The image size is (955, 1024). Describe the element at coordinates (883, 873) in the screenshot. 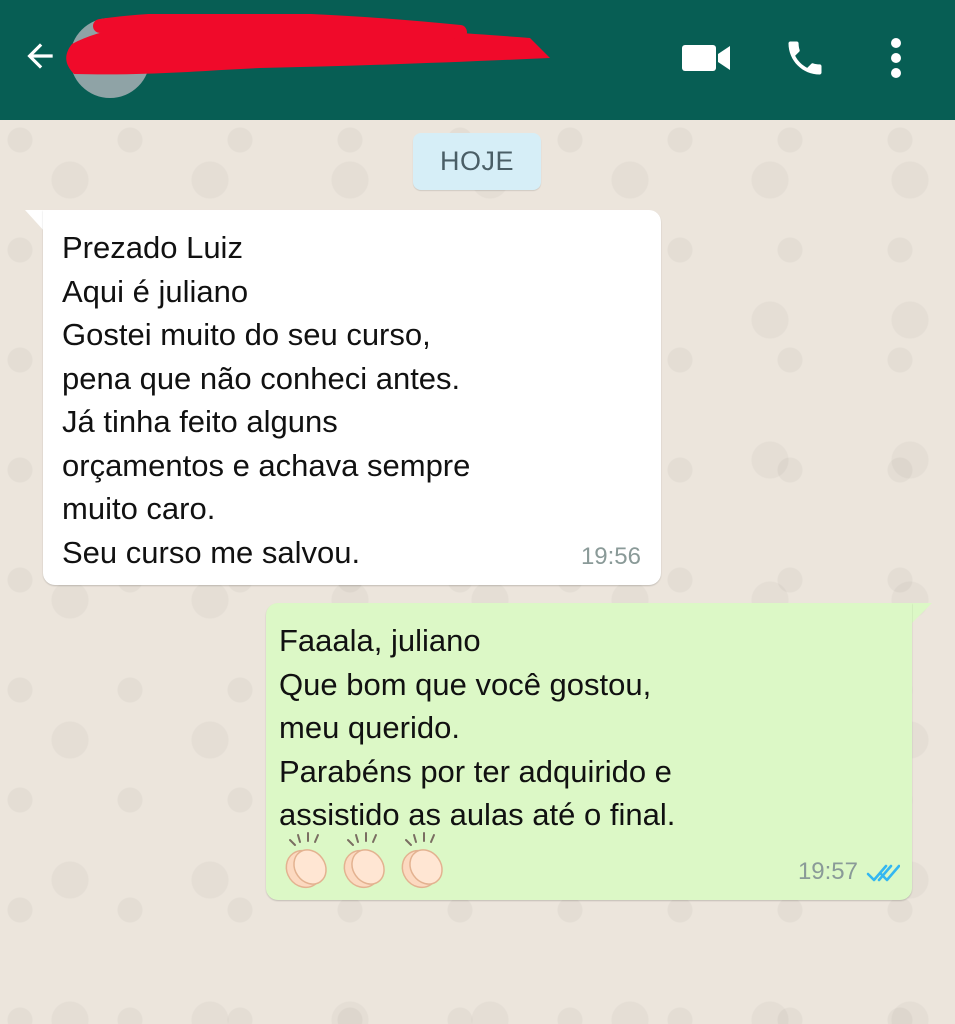

I see `double-check-icon` at that location.